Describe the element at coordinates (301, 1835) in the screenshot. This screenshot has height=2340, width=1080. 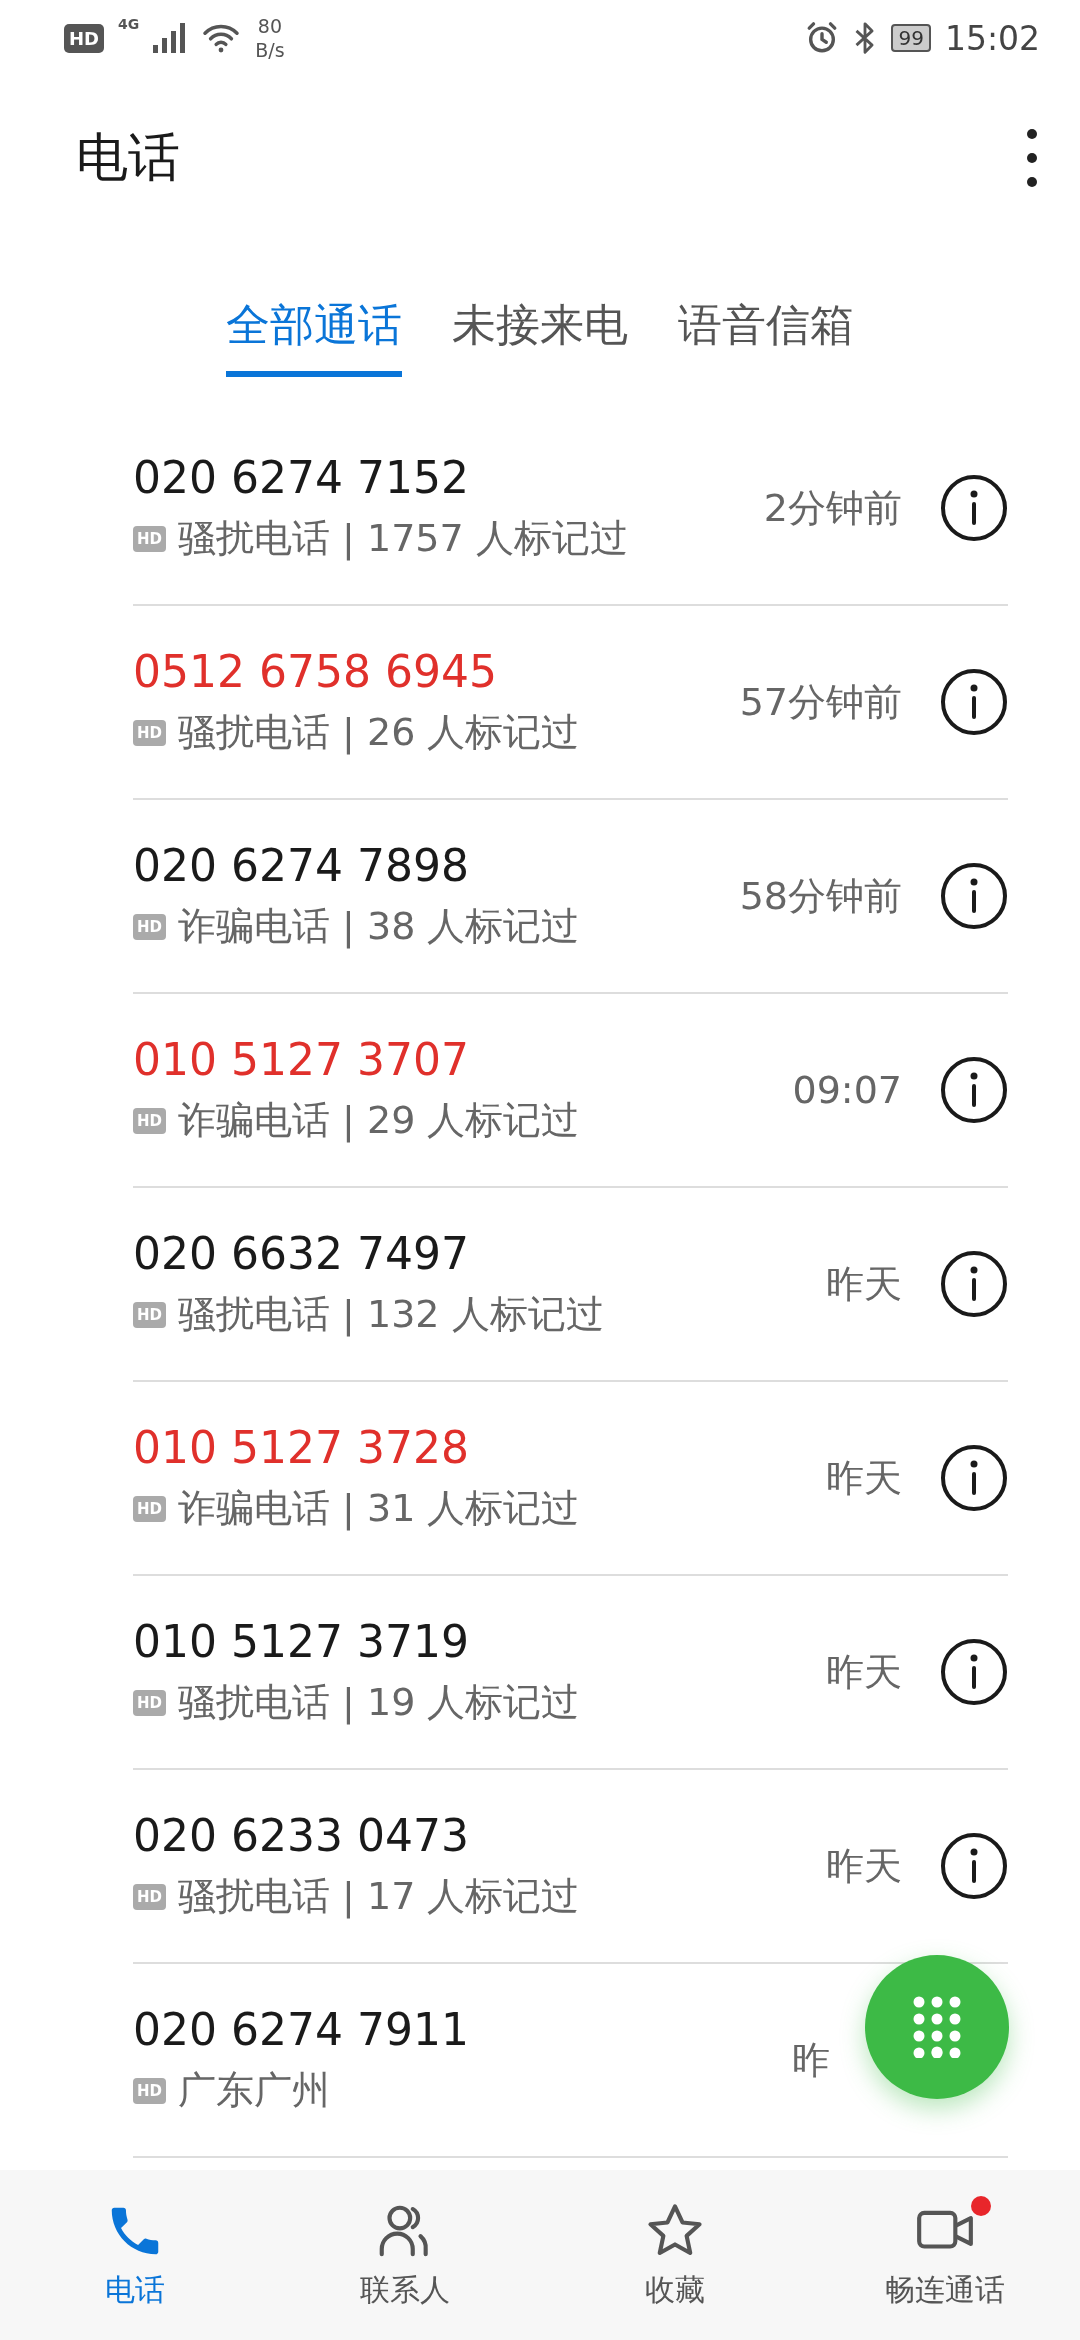
I see `phone-number: 020 6233 0473` at that location.